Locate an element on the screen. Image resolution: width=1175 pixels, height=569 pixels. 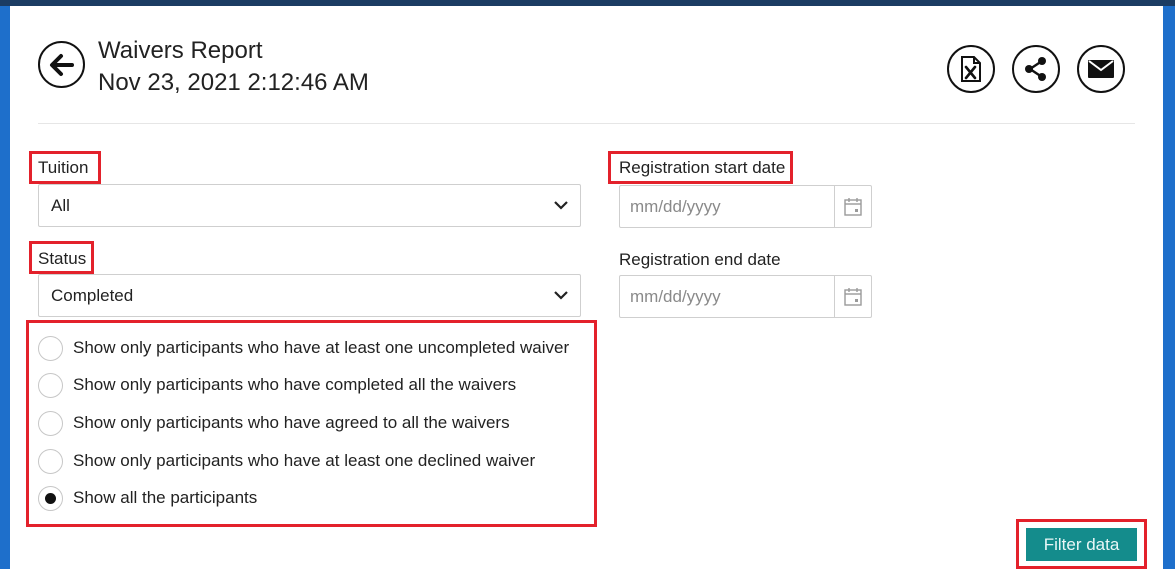
registration-start-calendar-button is located at coordinates (852, 206).